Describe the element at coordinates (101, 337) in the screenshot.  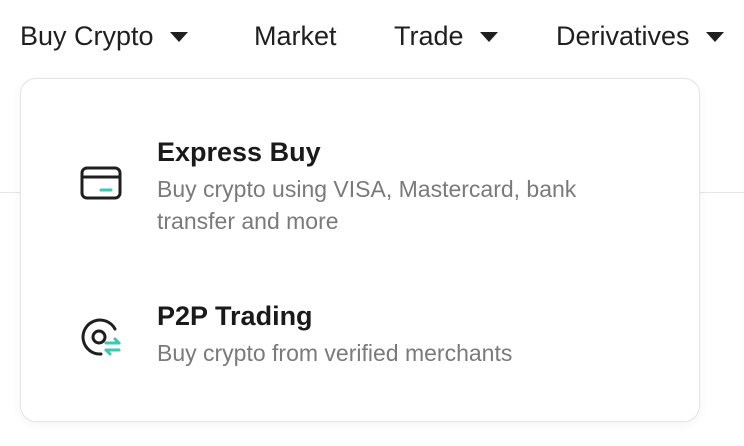
I see `p2p-exchange-icon` at that location.